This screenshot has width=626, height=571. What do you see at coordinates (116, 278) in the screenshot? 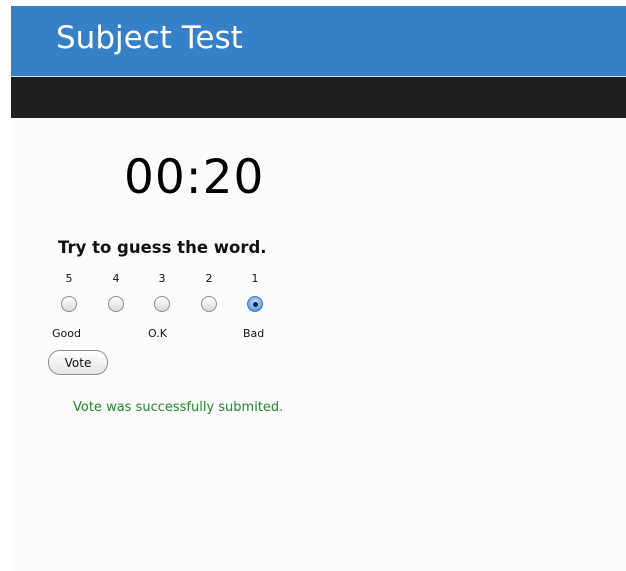
I see `rating-number-4: 4` at bounding box center [116, 278].